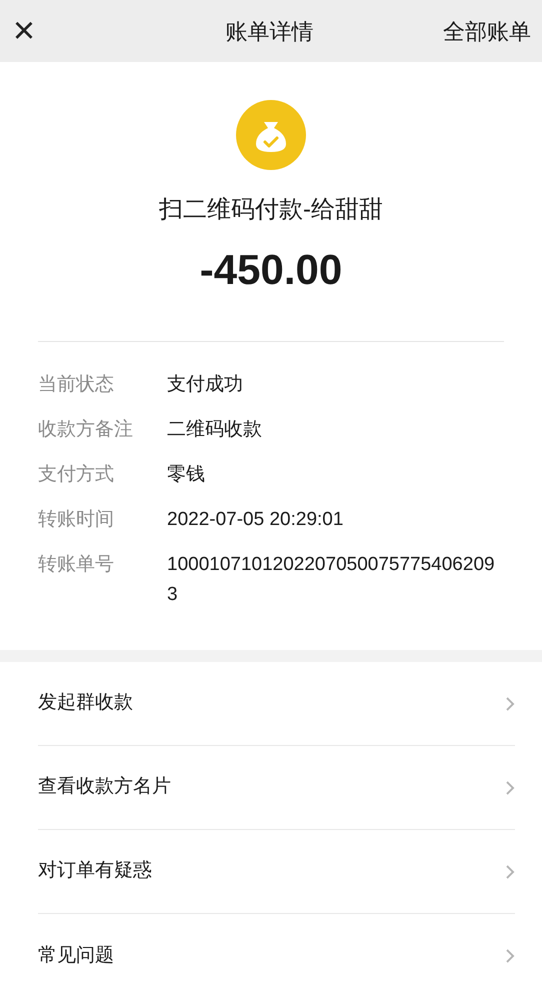  Describe the element at coordinates (276, 872) in the screenshot. I see `menu-item: 对订单有疑惑` at that location.